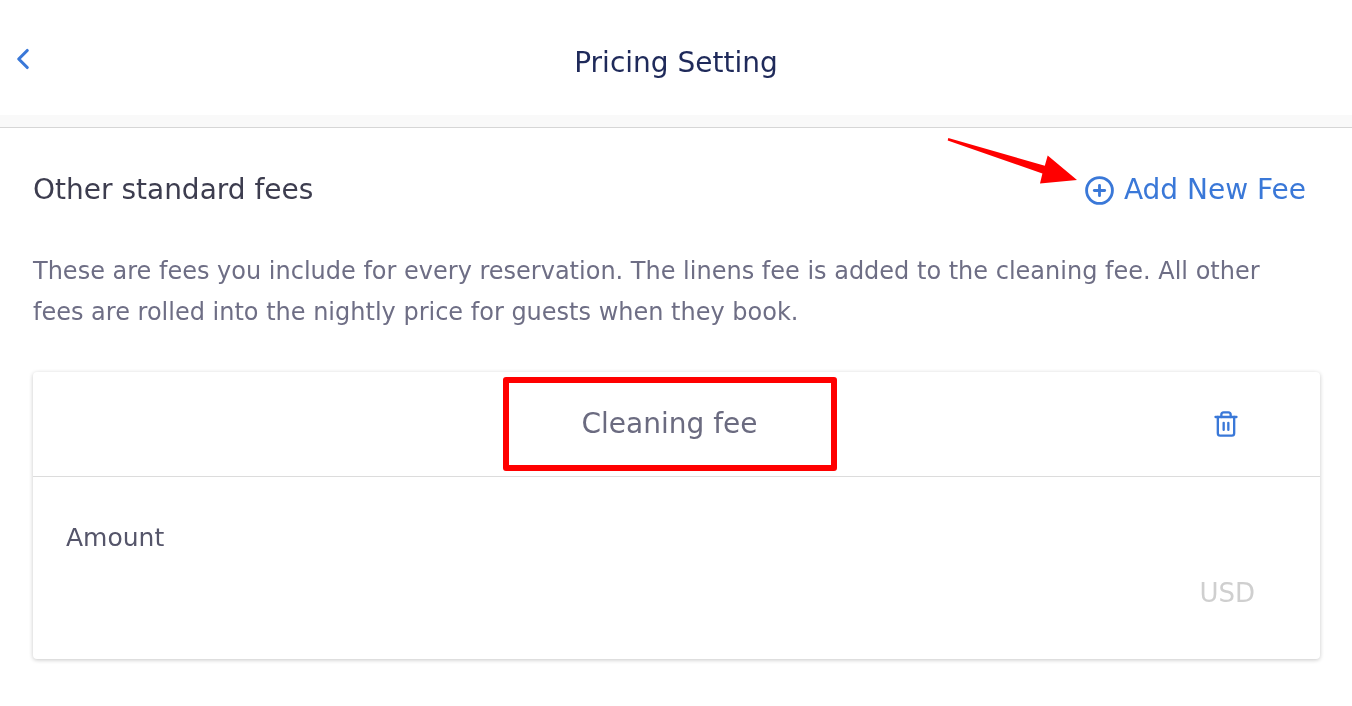 This screenshot has height=706, width=1352. I want to click on fee-name: Cleaning fee, so click(669, 424).